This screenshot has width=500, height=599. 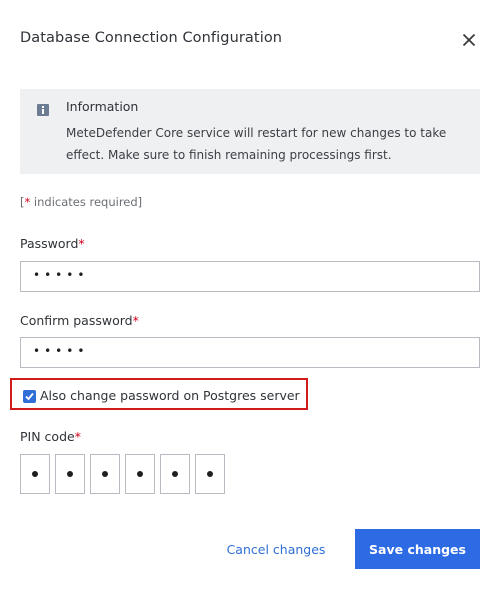 I want to click on password-label: Password*, so click(x=52, y=243).